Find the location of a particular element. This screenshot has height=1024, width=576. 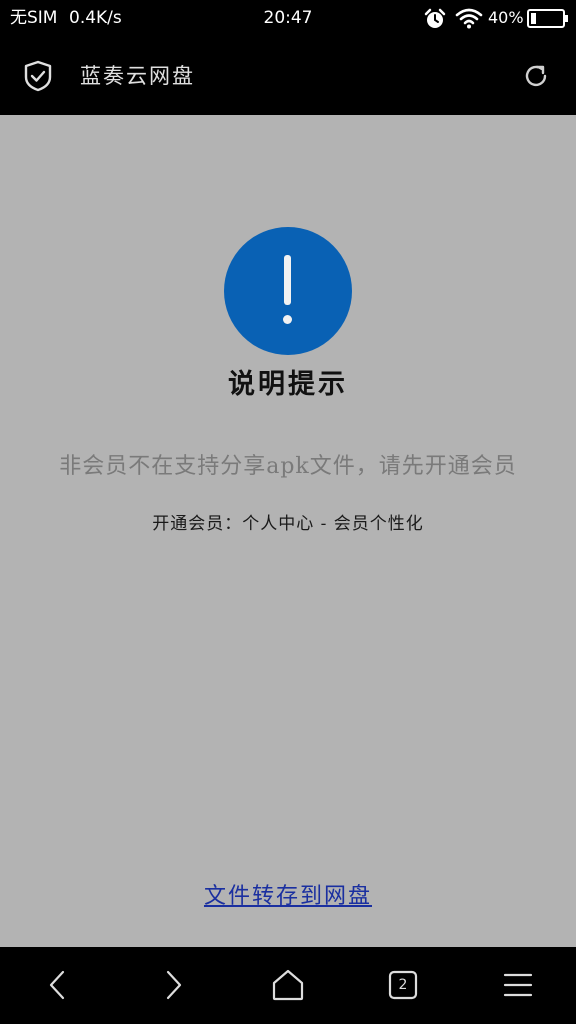

tabs-button: 2 is located at coordinates (403, 985).